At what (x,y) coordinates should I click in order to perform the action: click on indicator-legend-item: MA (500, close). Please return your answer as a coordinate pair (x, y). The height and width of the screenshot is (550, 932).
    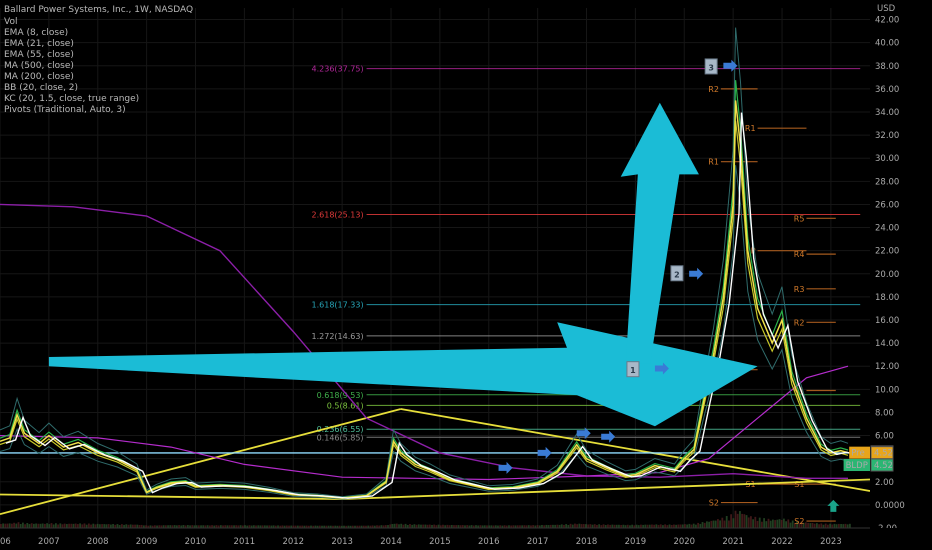
    Looking at the image, I should click on (39, 66).